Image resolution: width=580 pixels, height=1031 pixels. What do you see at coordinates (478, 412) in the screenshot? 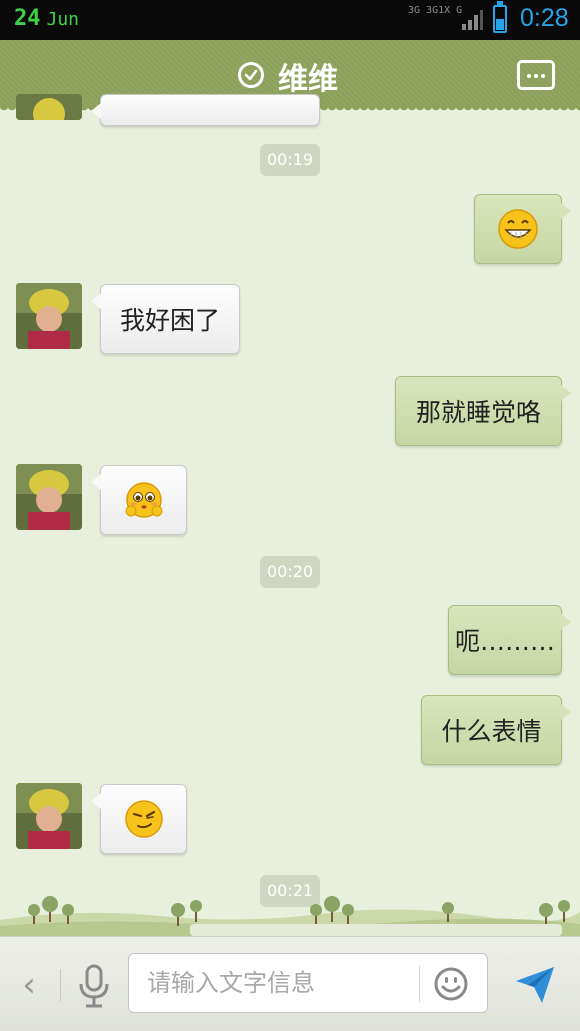
I see `message-text: 那就睡觉咯` at bounding box center [478, 412].